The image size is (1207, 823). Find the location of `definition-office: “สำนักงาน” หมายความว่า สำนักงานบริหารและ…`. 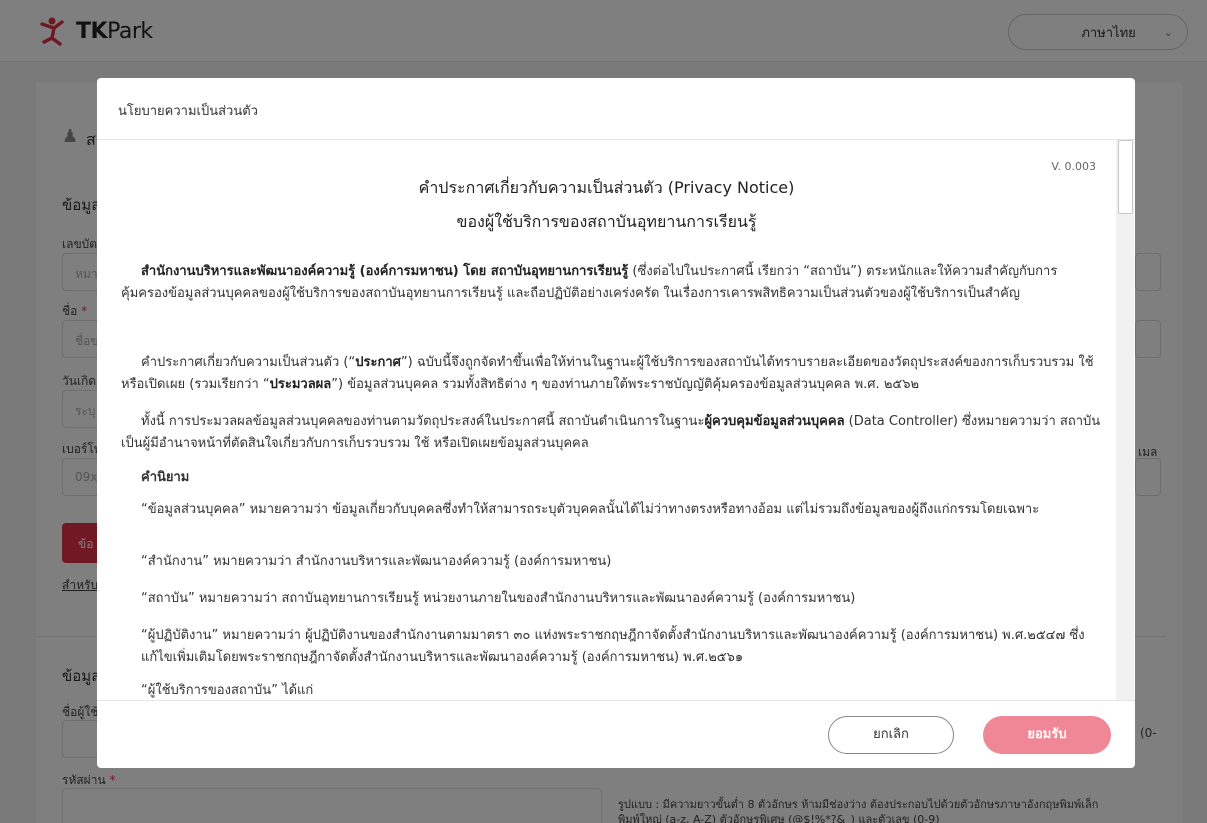

definition-office: “สำนักงาน” หมายความว่า สำนักงานบริหารและ… is located at coordinates (376, 561).